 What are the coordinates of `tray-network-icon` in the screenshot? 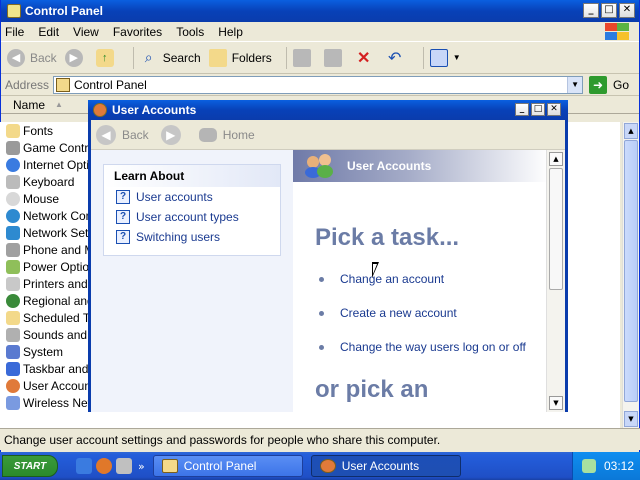 It's located at (588, 466).